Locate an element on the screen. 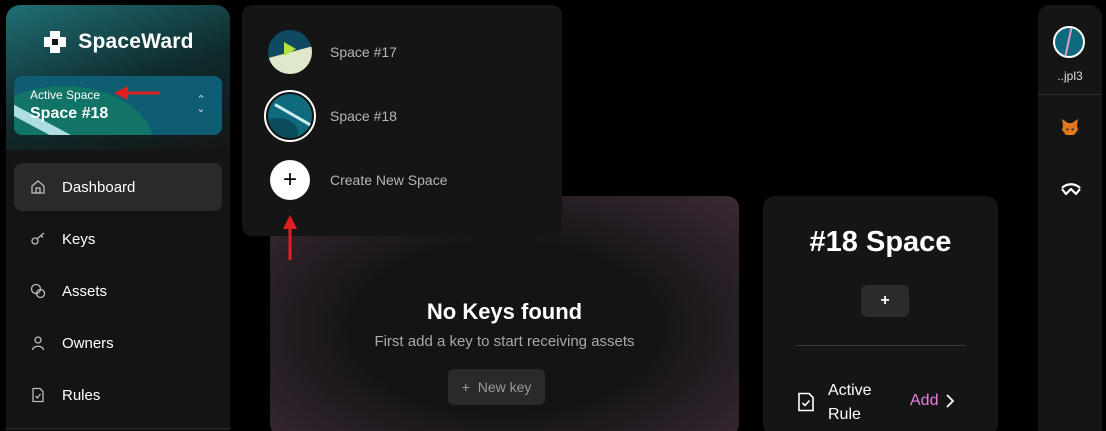 The width and height of the screenshot is (1106, 431). app-name: SpaceWard is located at coordinates (136, 41).